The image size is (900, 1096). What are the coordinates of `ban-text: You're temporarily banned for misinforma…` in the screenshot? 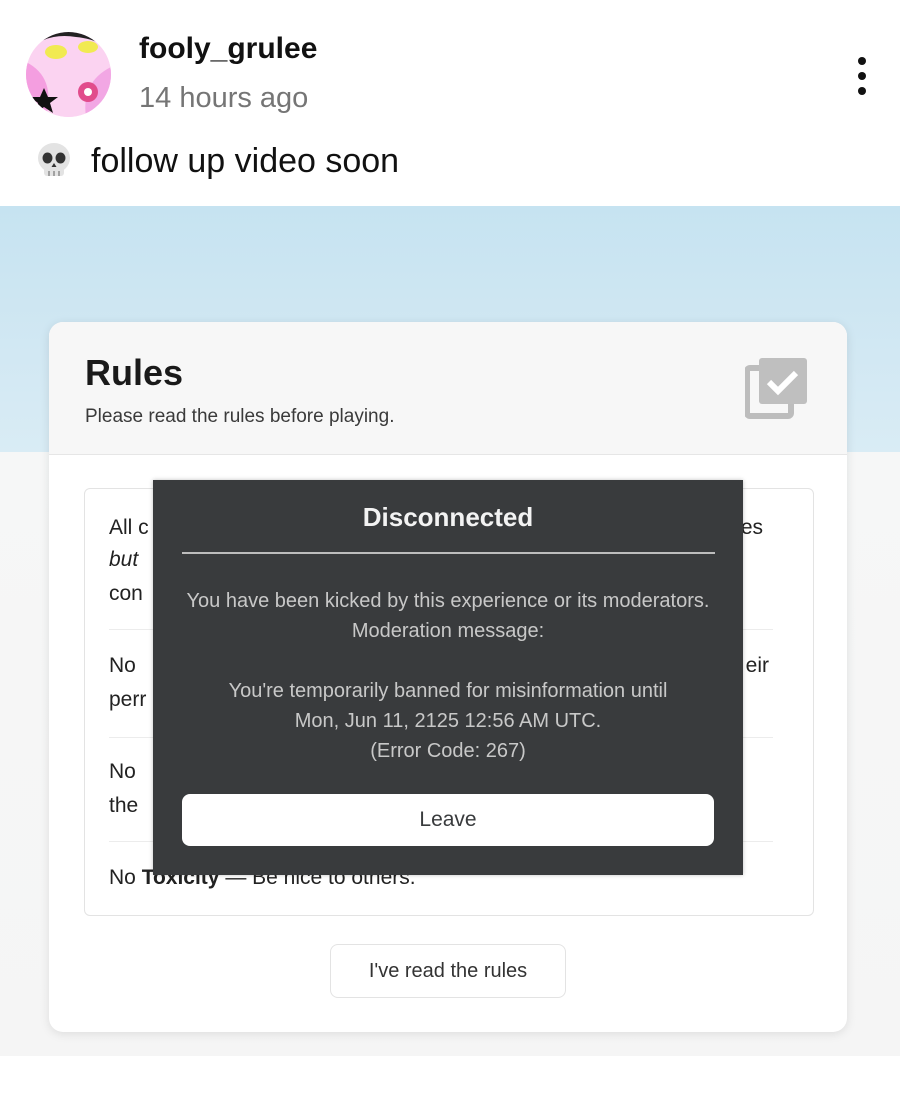 It's located at (448, 691).